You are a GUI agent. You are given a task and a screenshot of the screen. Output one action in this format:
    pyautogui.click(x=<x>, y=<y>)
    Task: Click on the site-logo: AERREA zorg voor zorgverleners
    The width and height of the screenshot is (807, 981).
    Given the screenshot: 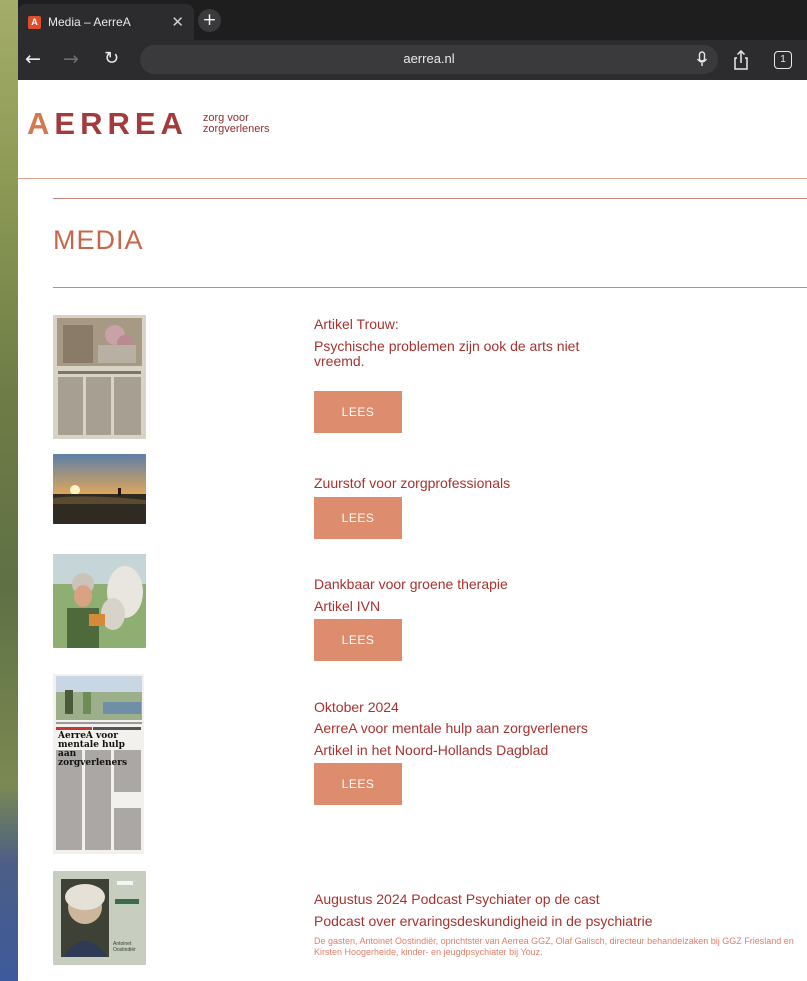 What is the action you would take?
    pyautogui.click(x=148, y=124)
    